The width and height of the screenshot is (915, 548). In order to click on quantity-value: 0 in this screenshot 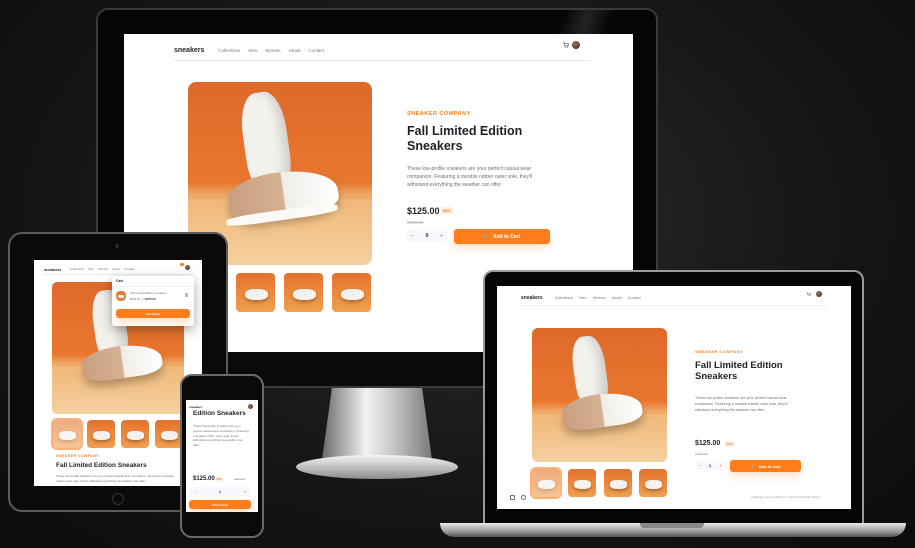, I will do `click(427, 235)`.